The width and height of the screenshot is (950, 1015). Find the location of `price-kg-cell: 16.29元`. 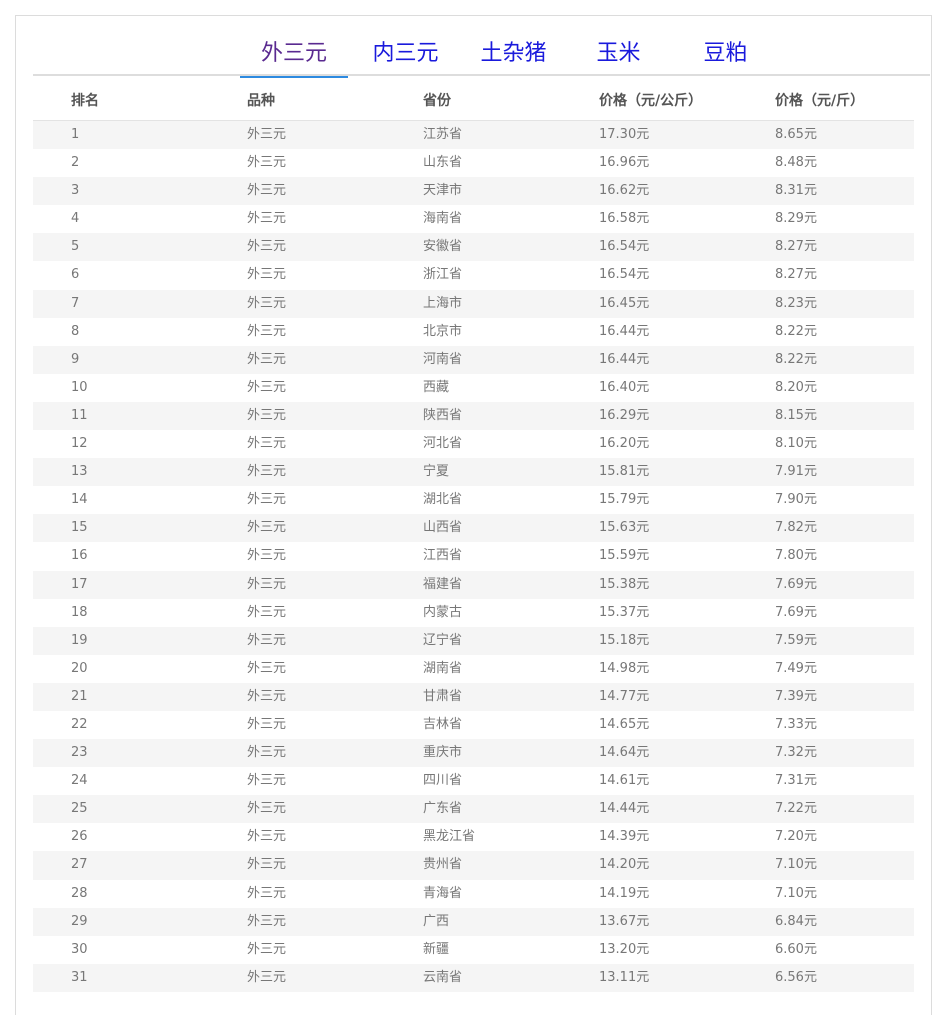

price-kg-cell: 16.29元 is located at coordinates (624, 415).